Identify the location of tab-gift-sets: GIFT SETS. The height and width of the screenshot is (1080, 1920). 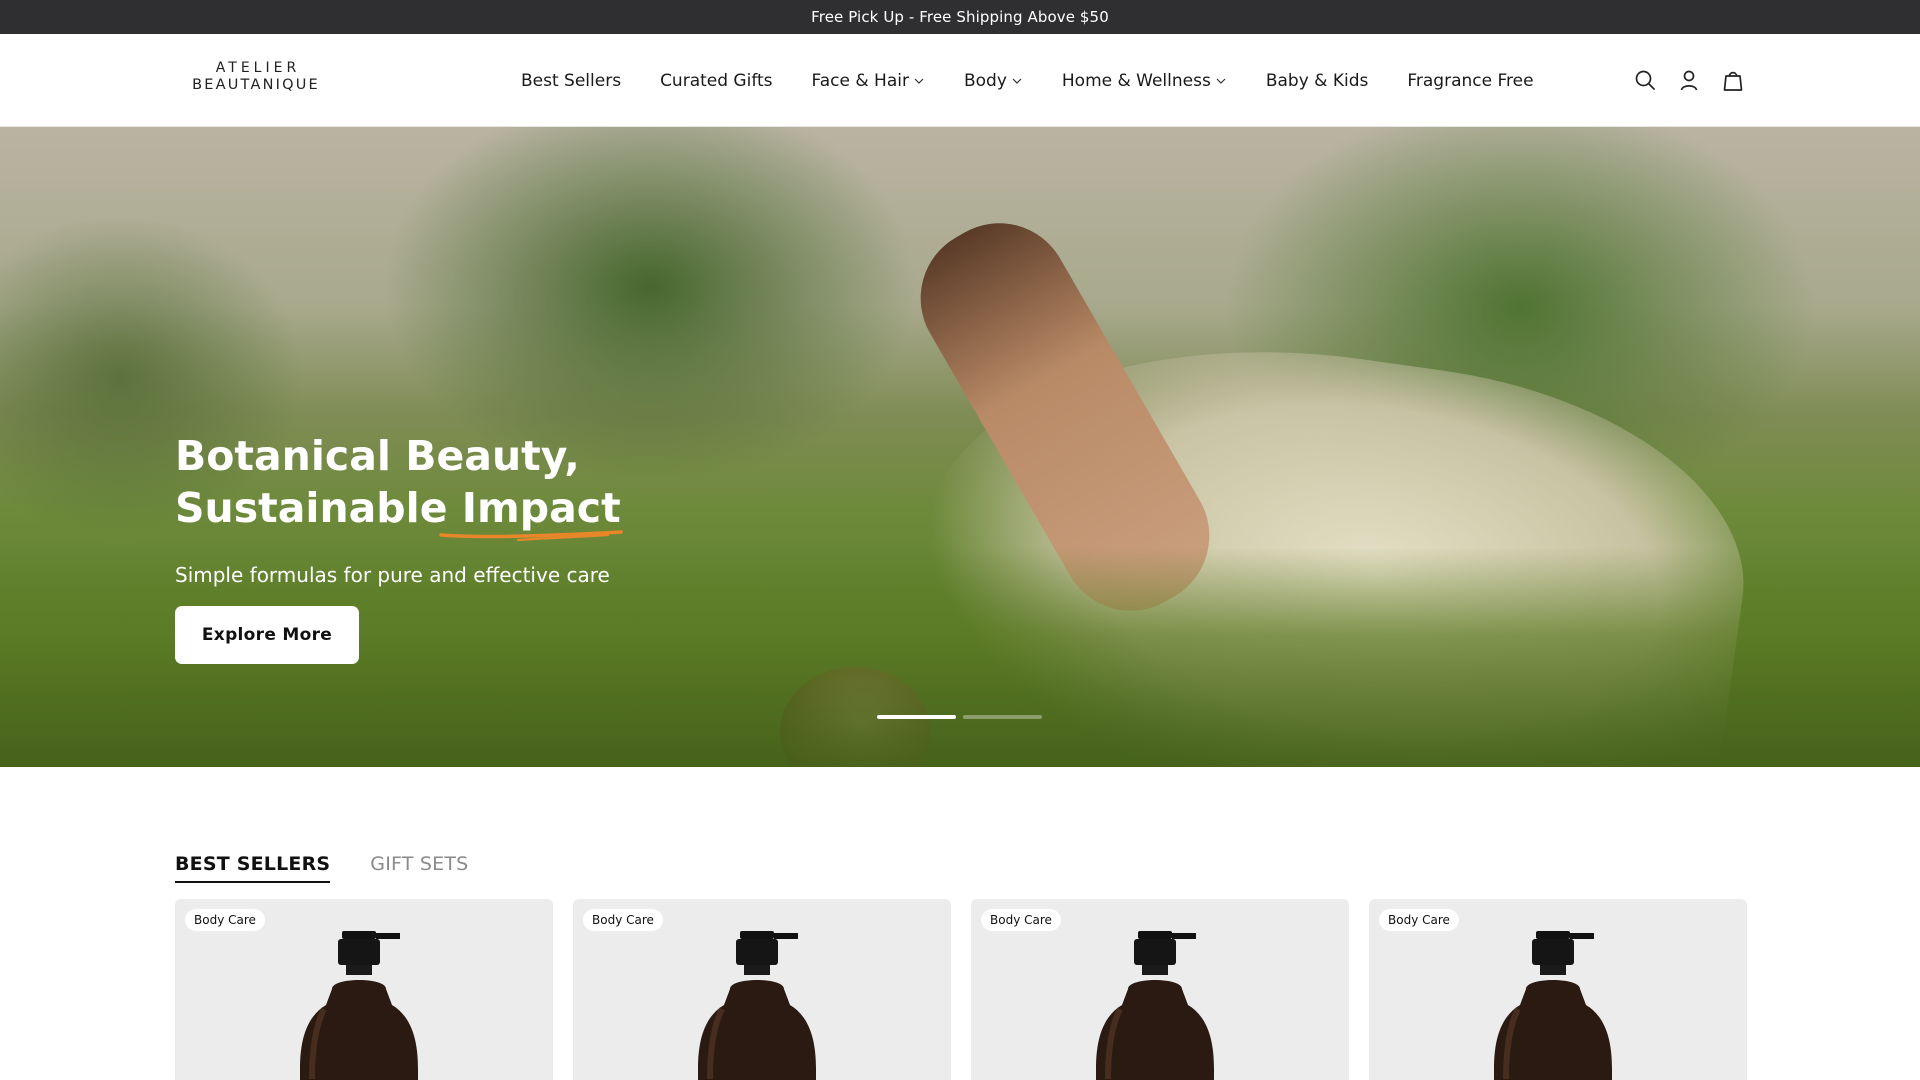
(419, 868).